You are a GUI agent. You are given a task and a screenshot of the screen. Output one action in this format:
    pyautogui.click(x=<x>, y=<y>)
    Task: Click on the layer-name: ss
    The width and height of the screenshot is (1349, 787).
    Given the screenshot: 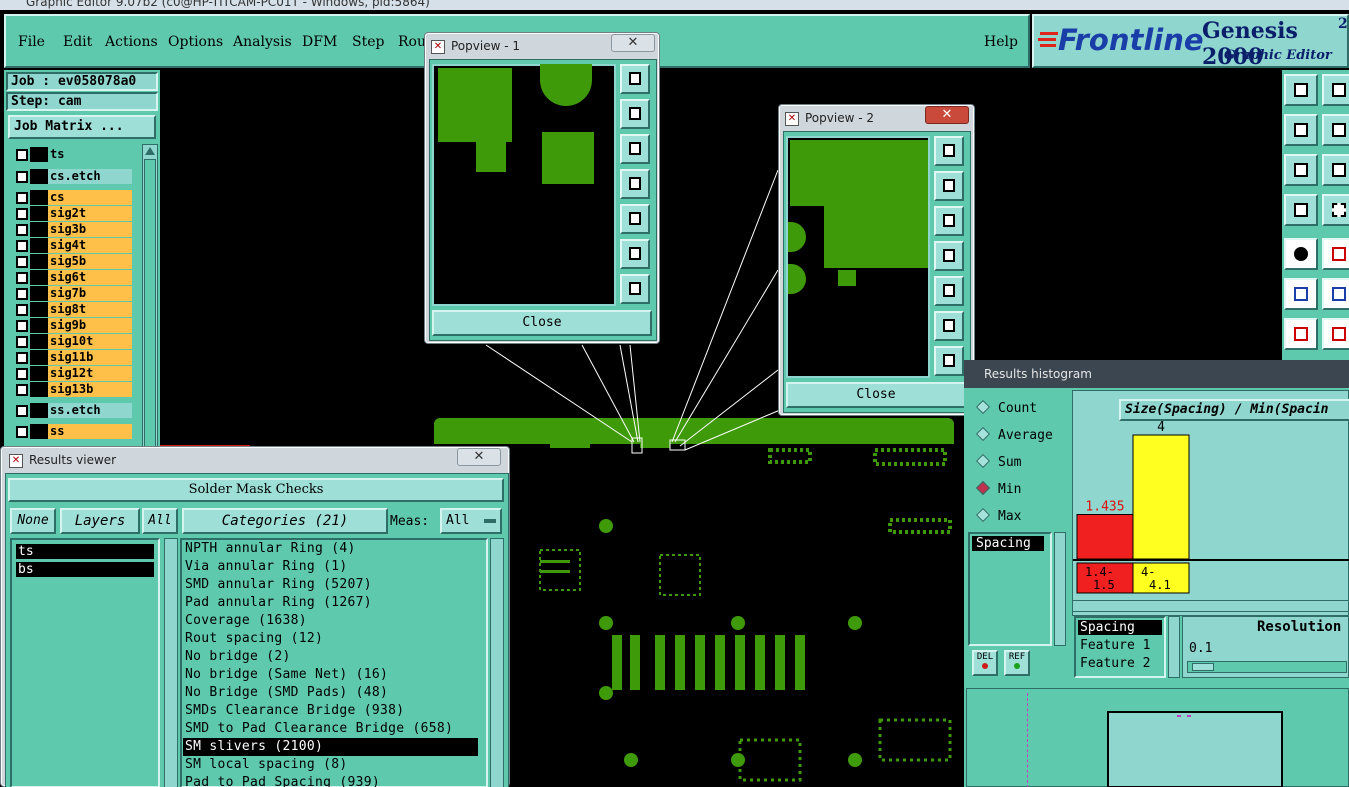 What is the action you would take?
    pyautogui.click(x=90, y=431)
    